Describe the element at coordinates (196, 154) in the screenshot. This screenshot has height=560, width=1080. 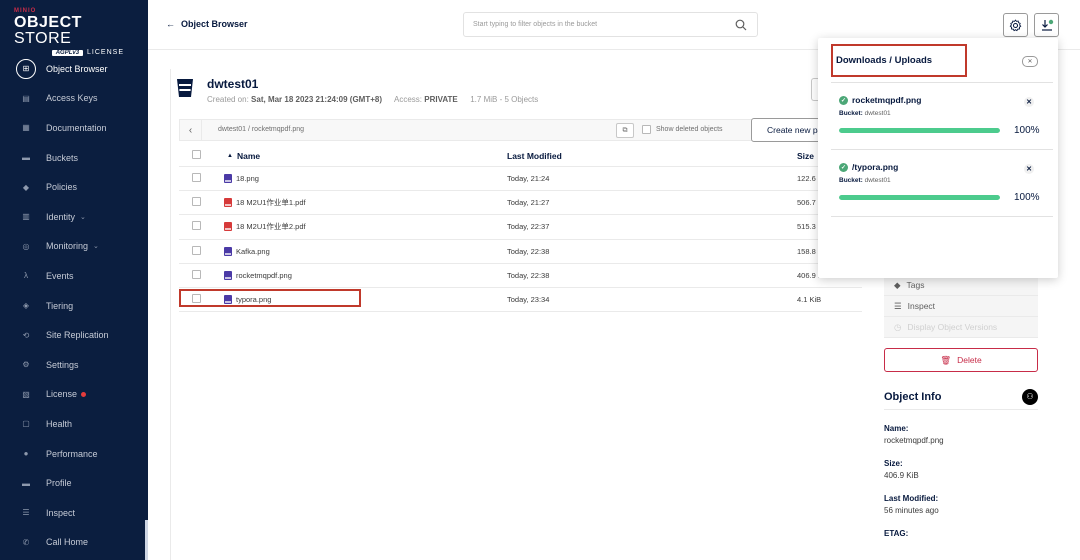
I see `select-all-checkbox` at that location.